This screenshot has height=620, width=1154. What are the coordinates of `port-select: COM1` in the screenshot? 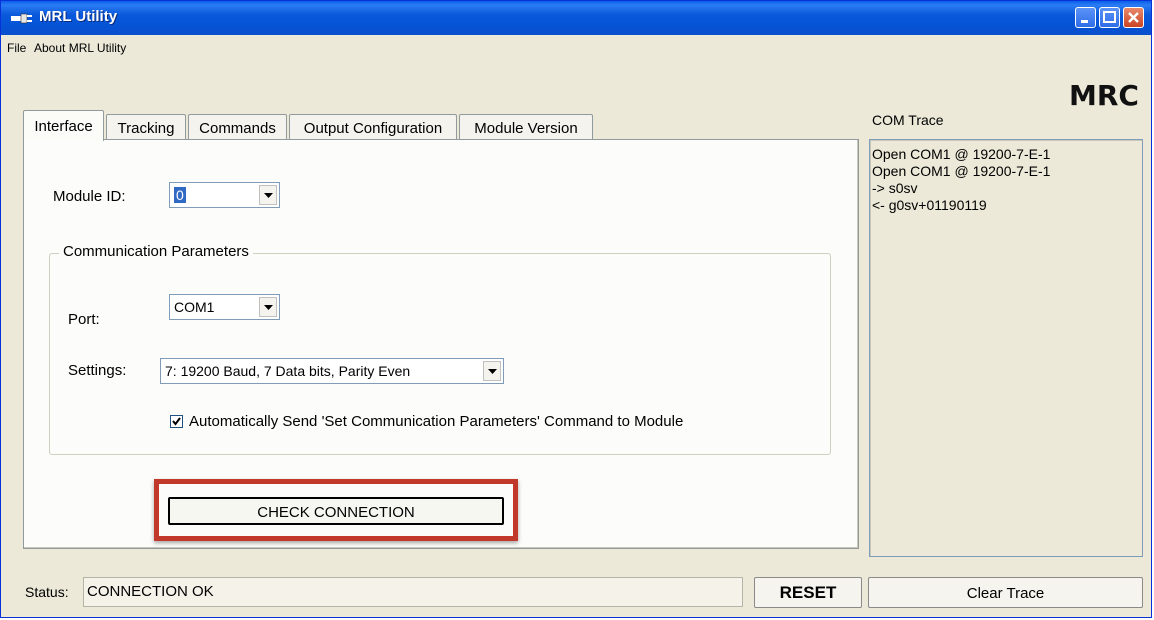 It's located at (224, 307).